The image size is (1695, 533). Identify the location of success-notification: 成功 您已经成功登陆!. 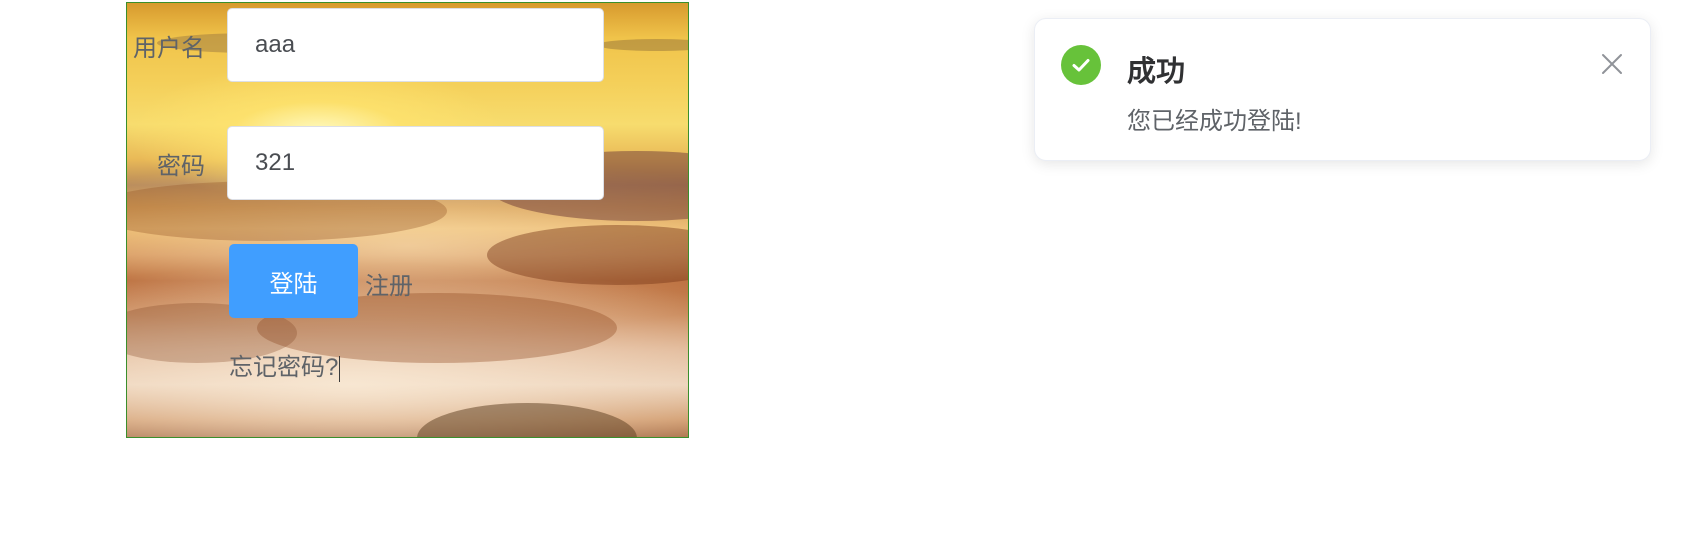
(1342, 89).